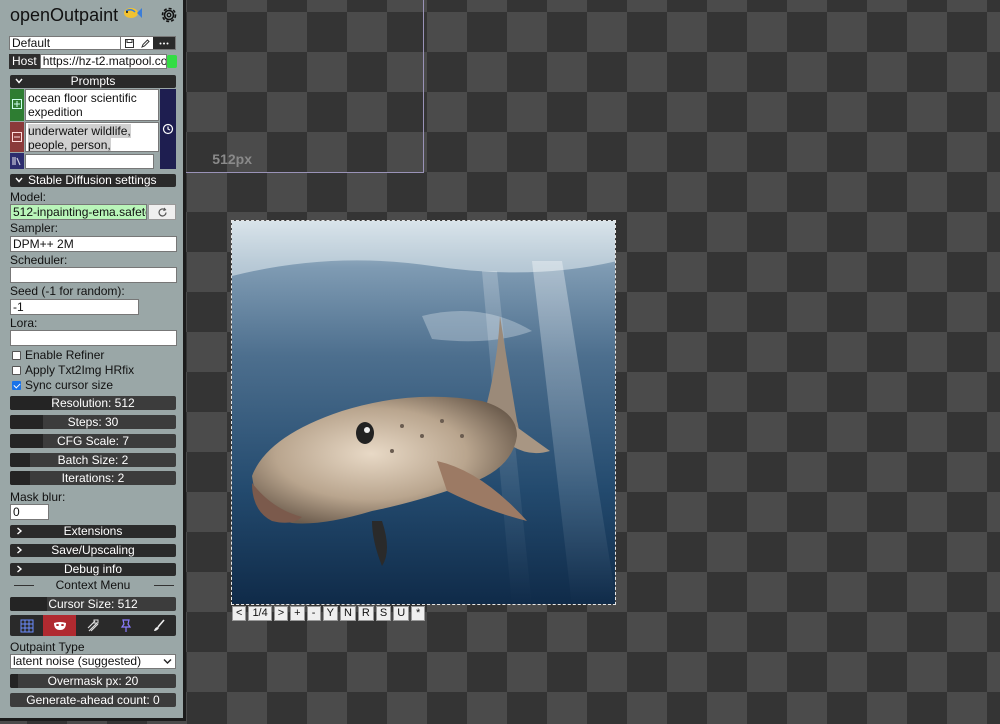 This screenshot has width=1000, height=724. I want to click on stamp-tool-button, so click(92, 625).